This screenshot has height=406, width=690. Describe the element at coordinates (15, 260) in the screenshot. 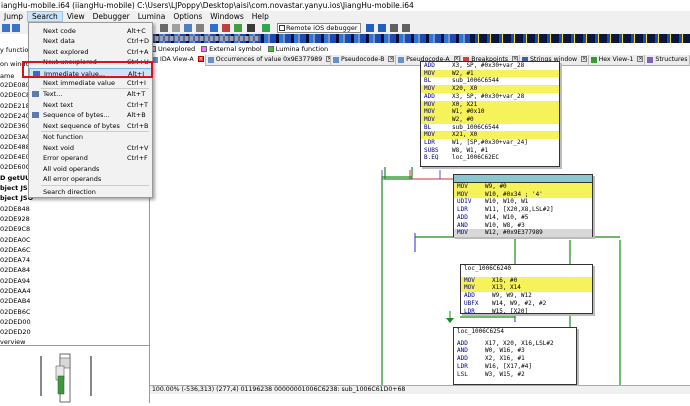

I see `function-list-item: 02DEA74` at that location.